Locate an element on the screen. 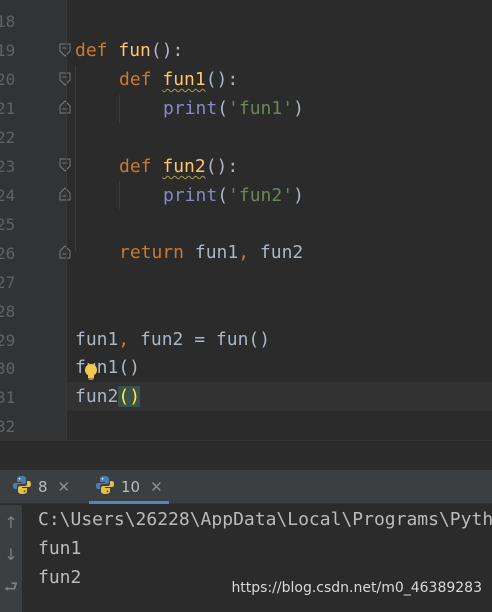 The height and width of the screenshot is (612, 492). code-line: print('fun1') is located at coordinates (233, 108).